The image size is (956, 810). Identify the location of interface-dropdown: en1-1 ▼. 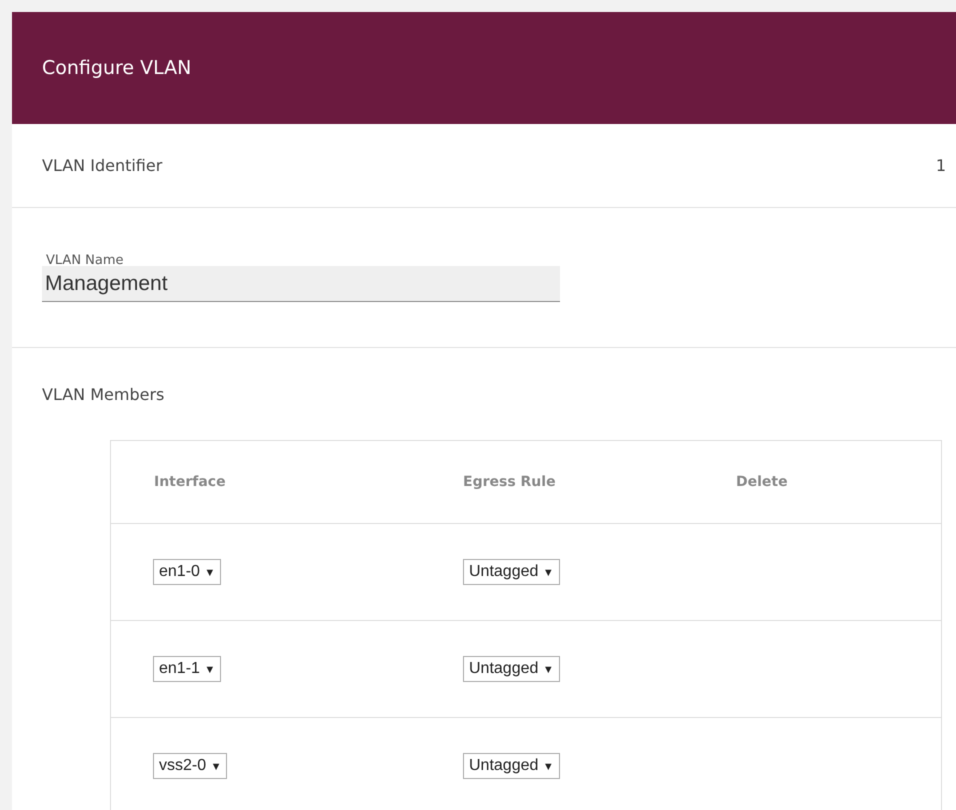
(187, 669).